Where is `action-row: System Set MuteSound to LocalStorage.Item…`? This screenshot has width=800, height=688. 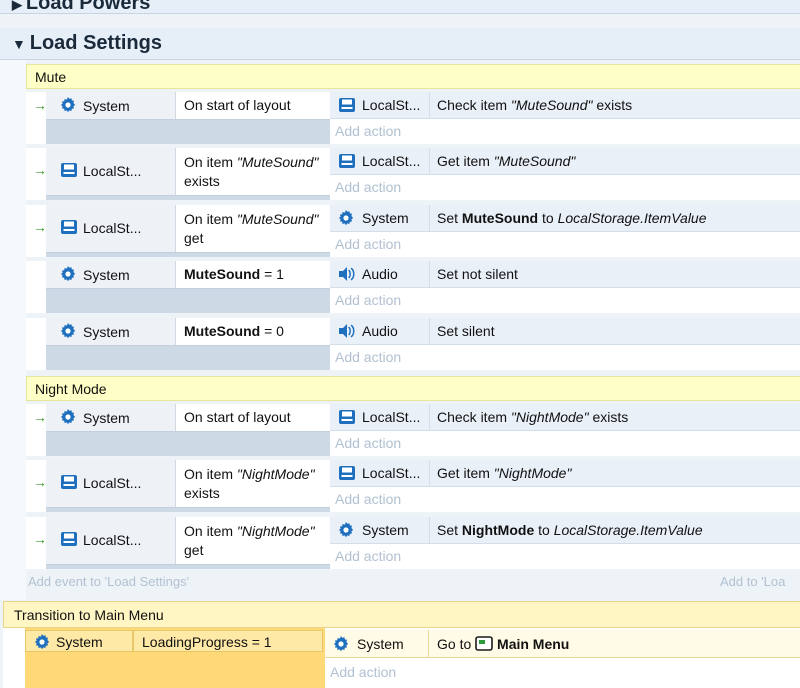
action-row: System Set MuteSound to LocalStorage.Item… is located at coordinates (565, 218).